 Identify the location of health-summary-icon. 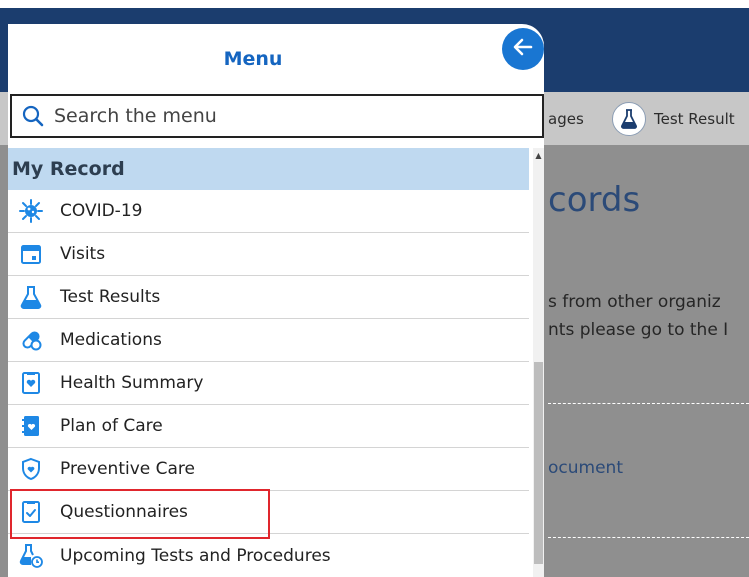
(31, 383).